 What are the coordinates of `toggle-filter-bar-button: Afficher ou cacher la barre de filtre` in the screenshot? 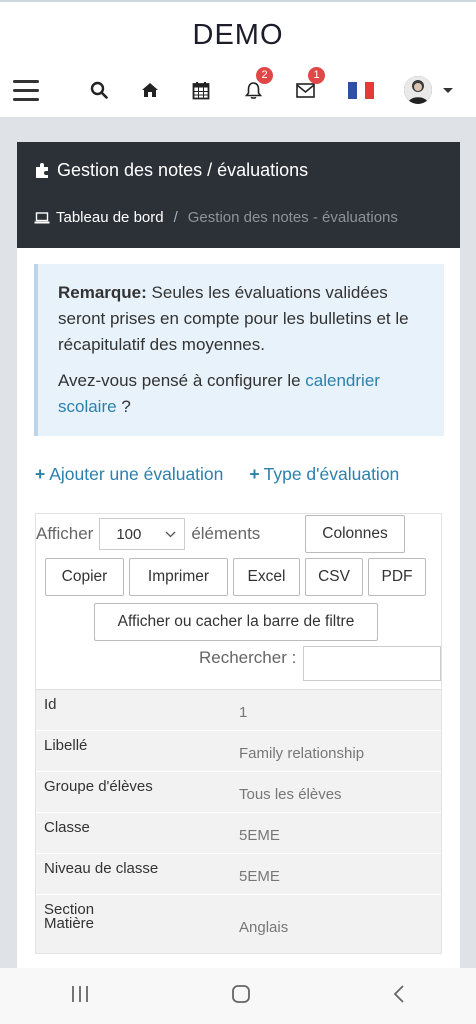 It's located at (236, 622).